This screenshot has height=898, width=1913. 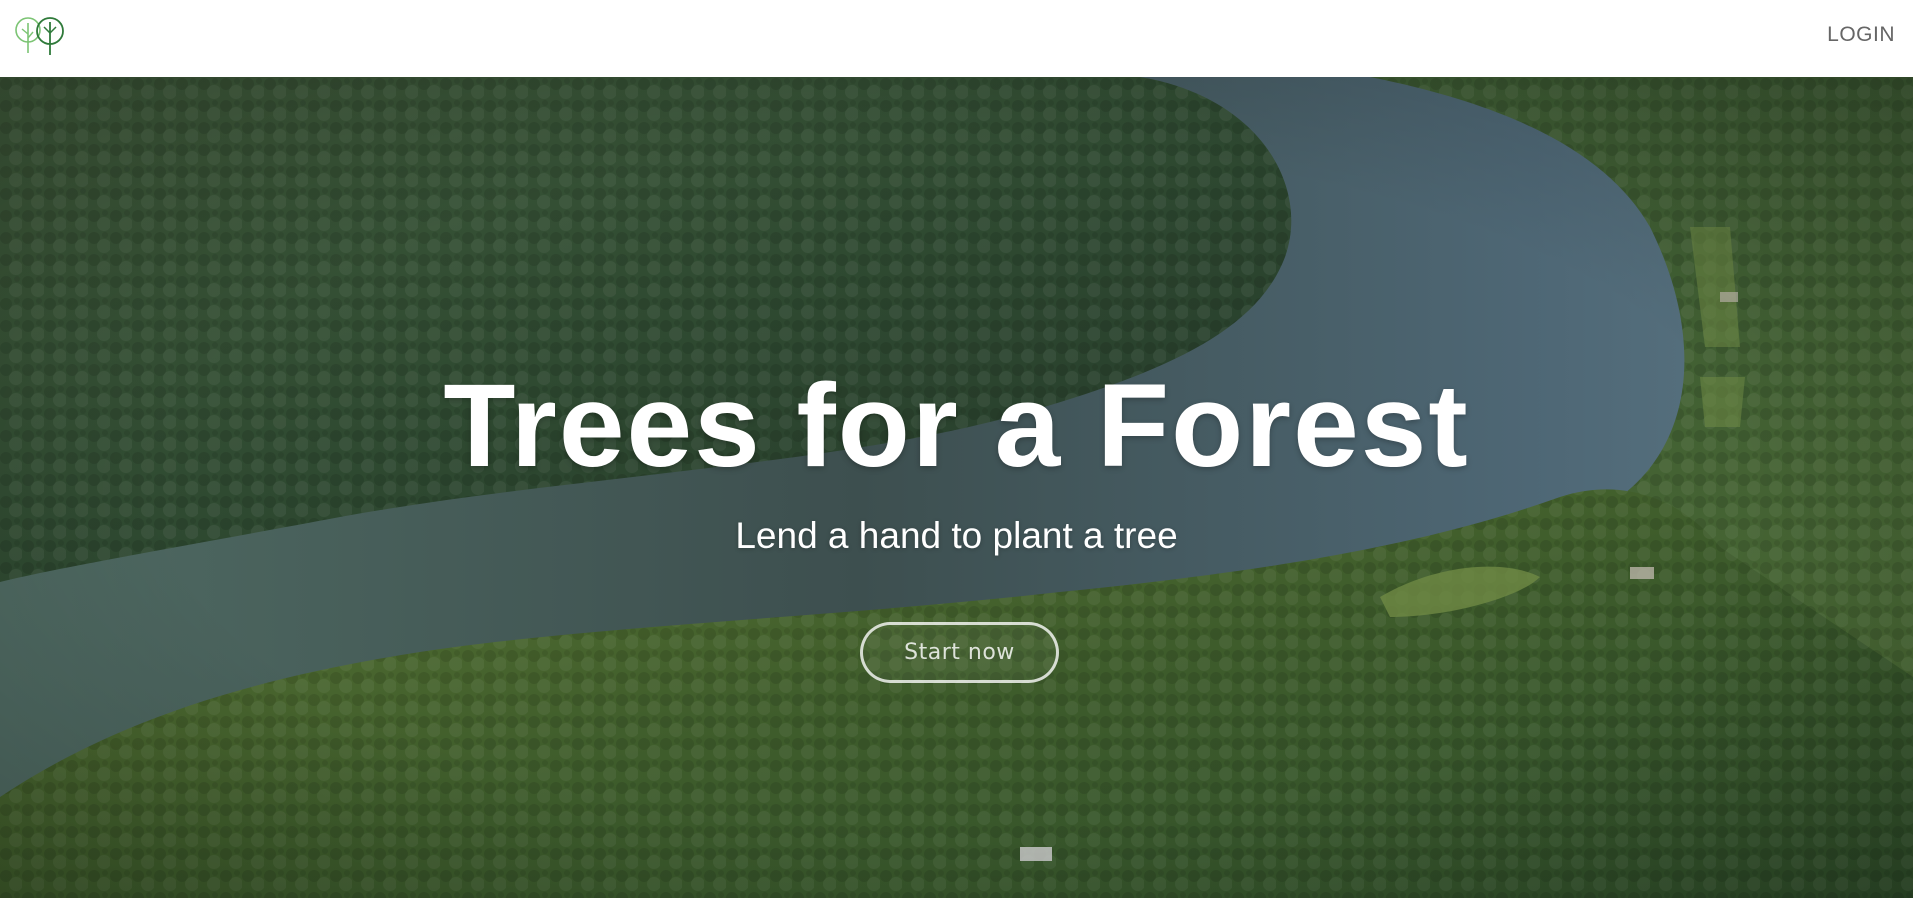 What do you see at coordinates (1861, 35) in the screenshot?
I see `login-link: LOGIN` at bounding box center [1861, 35].